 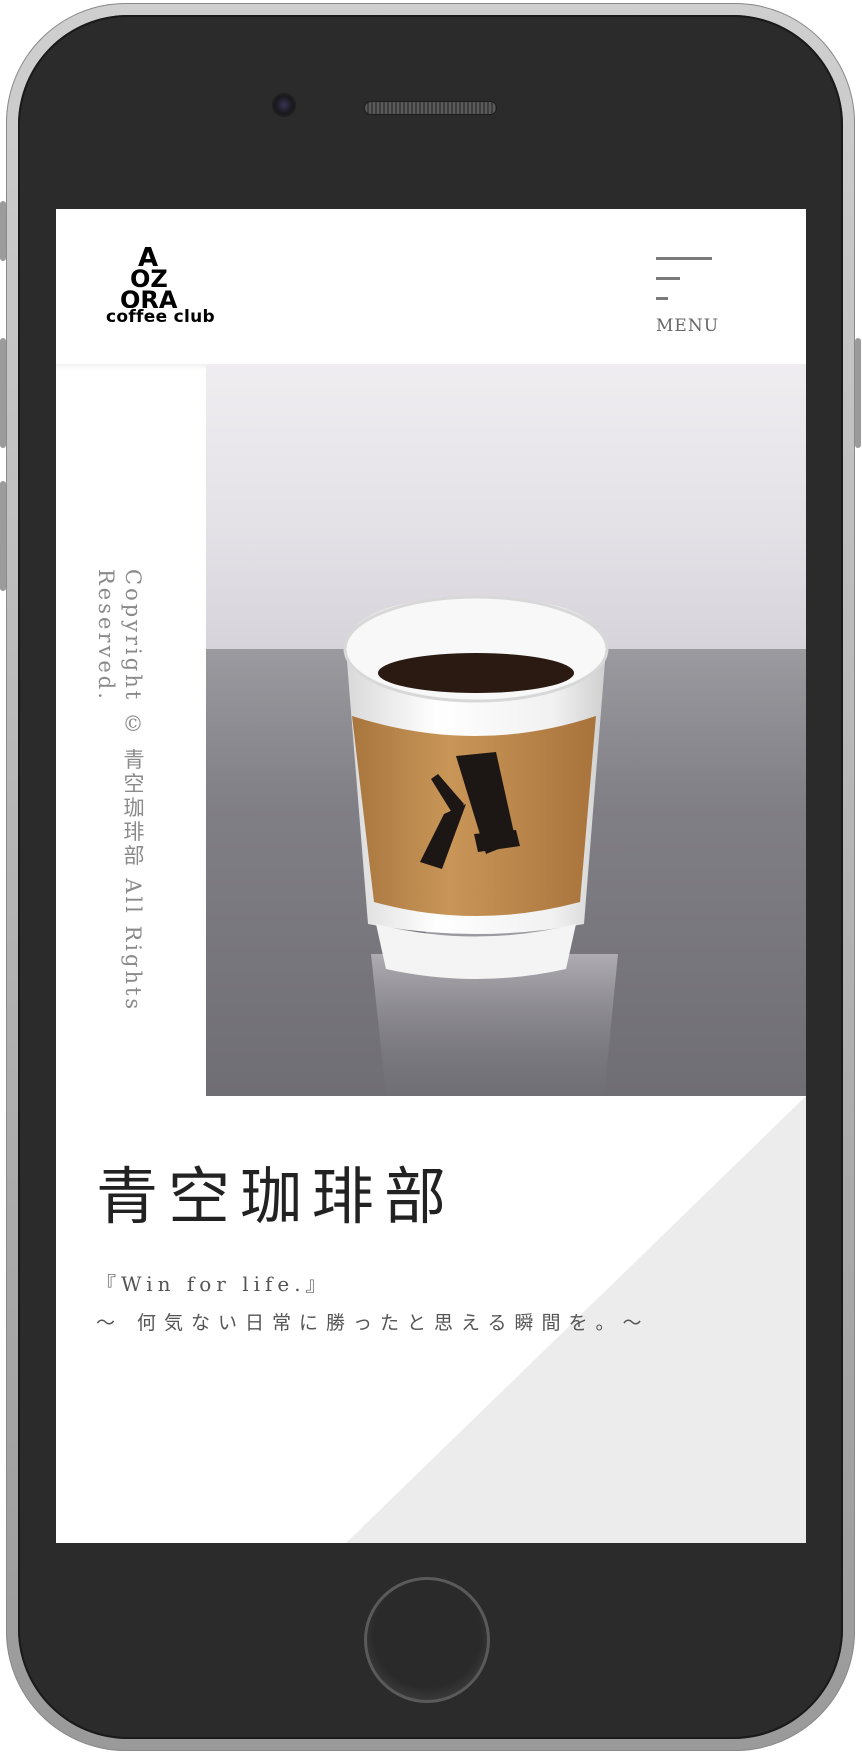 I want to click on front-camera-icon, so click(x=284, y=105).